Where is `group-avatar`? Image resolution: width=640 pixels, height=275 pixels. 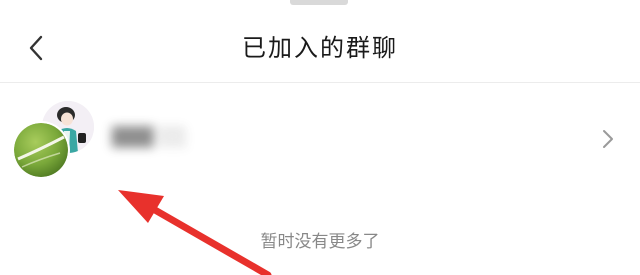 group-avatar is located at coordinates (55, 140).